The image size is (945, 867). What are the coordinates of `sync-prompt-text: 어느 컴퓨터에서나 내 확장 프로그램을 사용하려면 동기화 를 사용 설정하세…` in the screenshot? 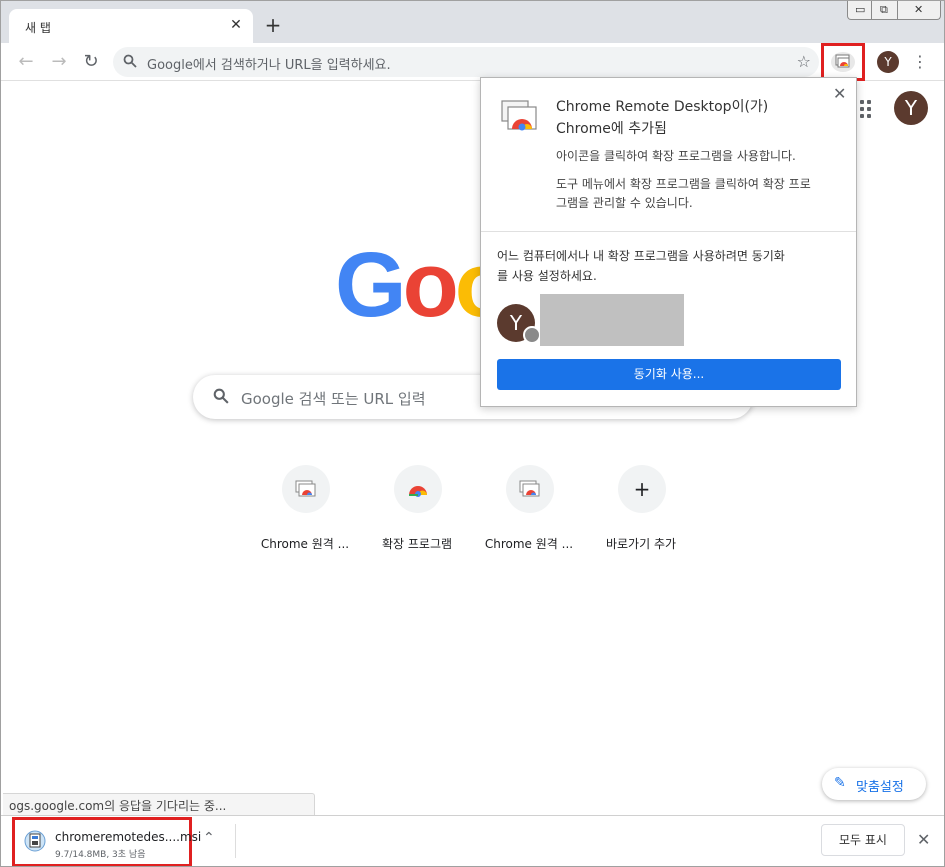 It's located at (672, 266).